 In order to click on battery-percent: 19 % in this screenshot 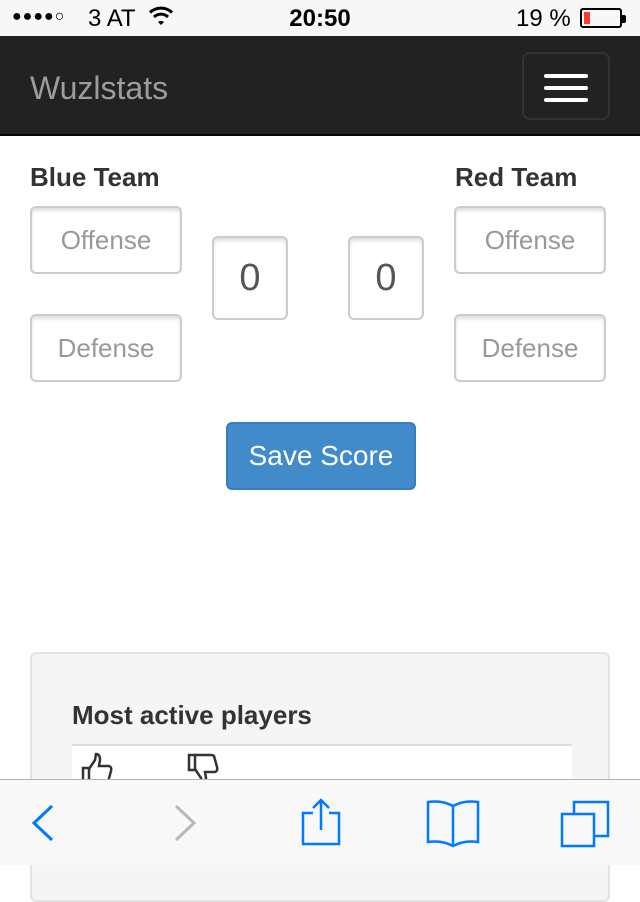, I will do `click(543, 18)`.